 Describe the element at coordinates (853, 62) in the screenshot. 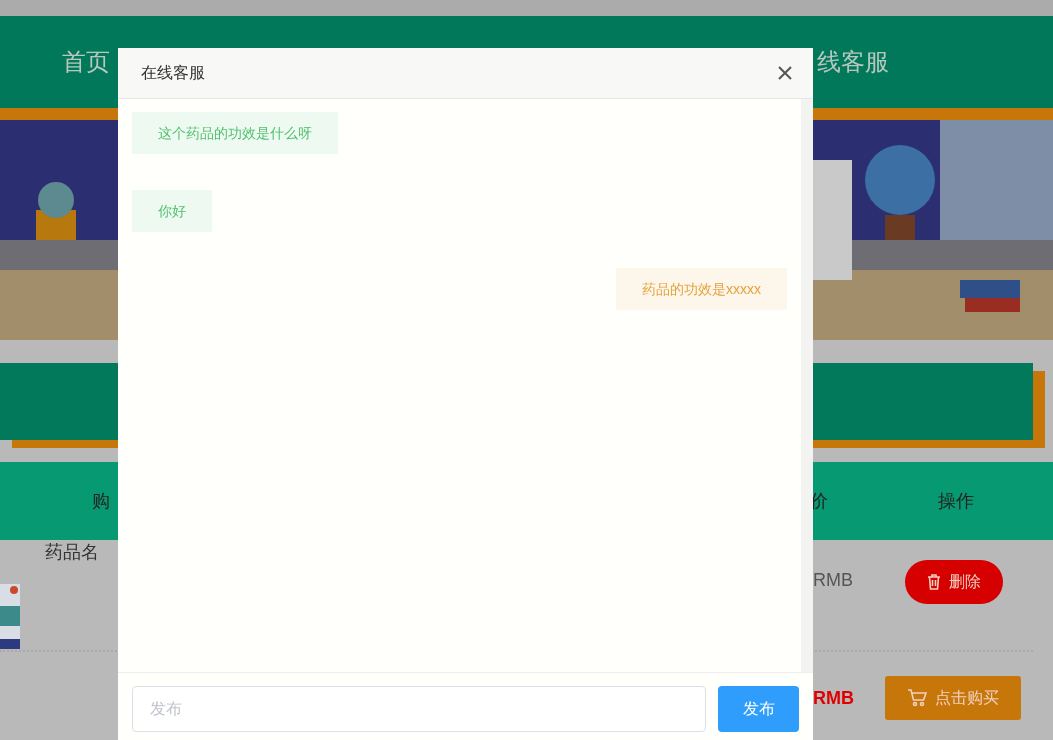

I see `nav-link: 线客服` at that location.